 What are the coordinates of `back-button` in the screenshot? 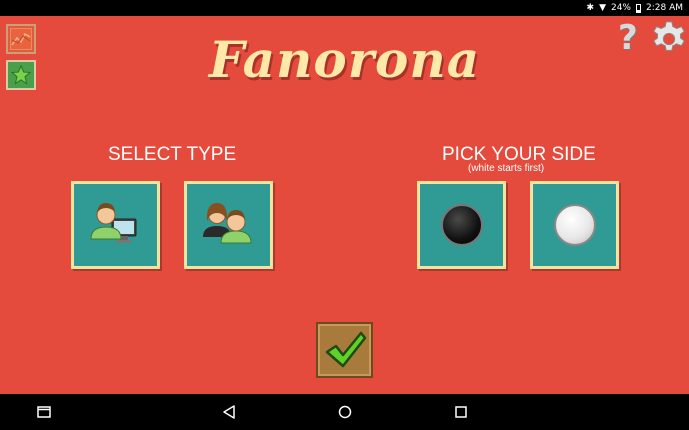 It's located at (229, 412).